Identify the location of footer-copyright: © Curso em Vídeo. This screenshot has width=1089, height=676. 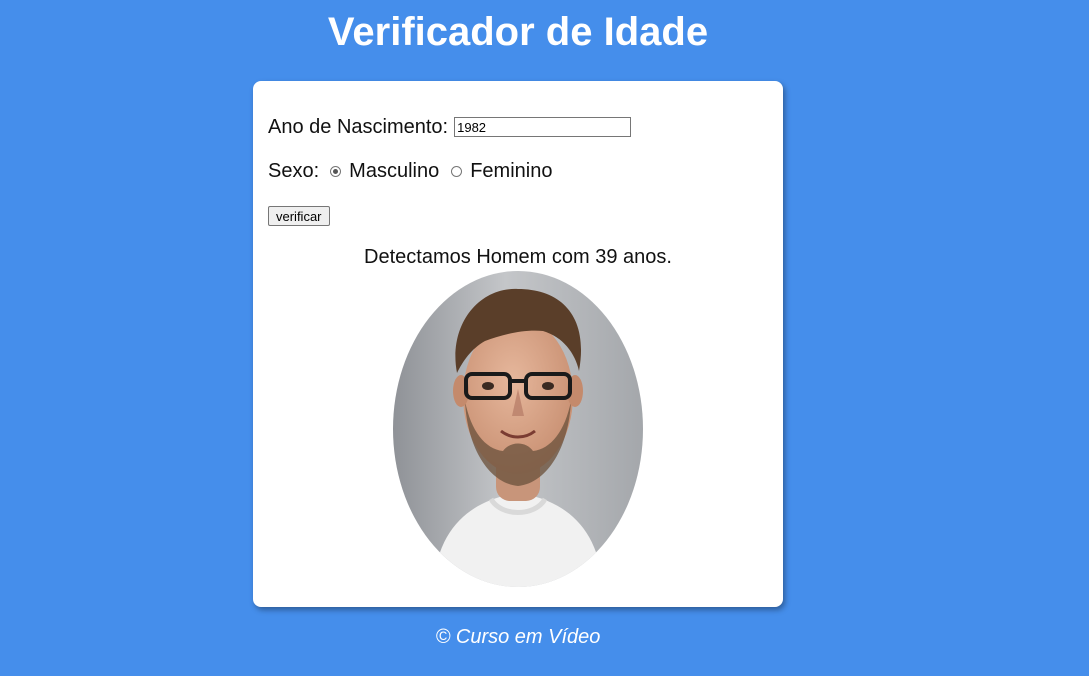
(518, 637).